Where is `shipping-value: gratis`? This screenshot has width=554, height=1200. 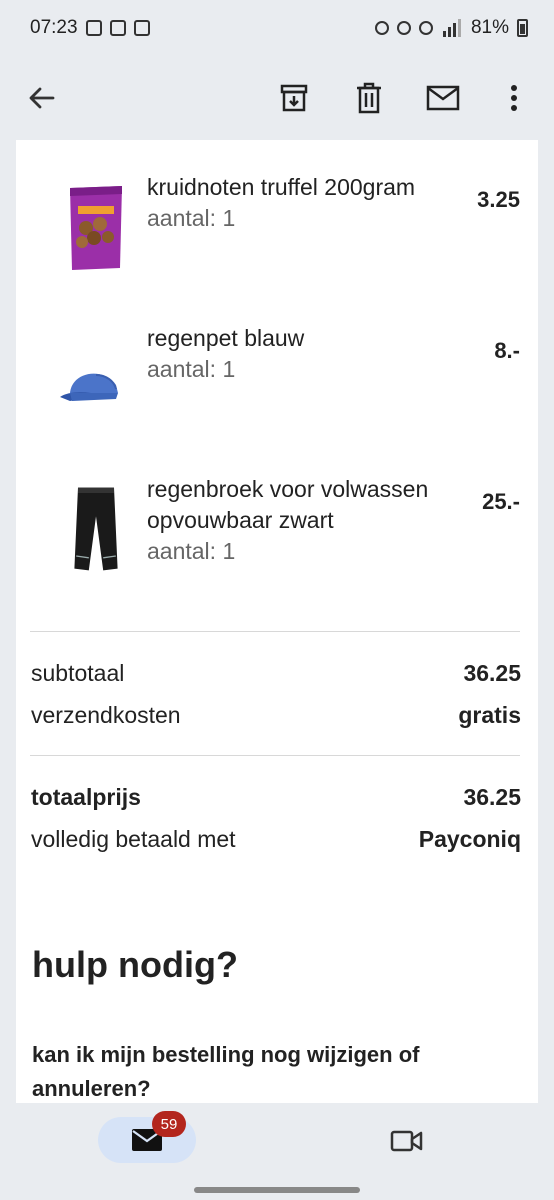 shipping-value: gratis is located at coordinates (489, 715).